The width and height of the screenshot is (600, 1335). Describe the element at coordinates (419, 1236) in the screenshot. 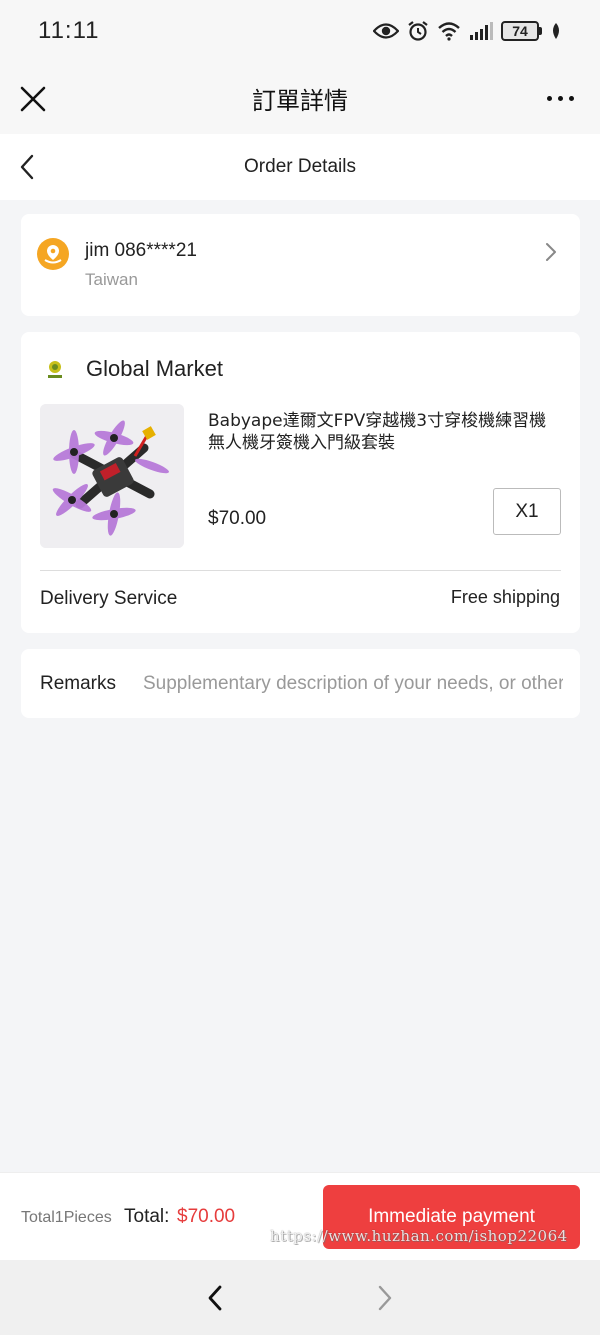

I see `watermark: https://www.huzhan.com/ishop22064` at that location.